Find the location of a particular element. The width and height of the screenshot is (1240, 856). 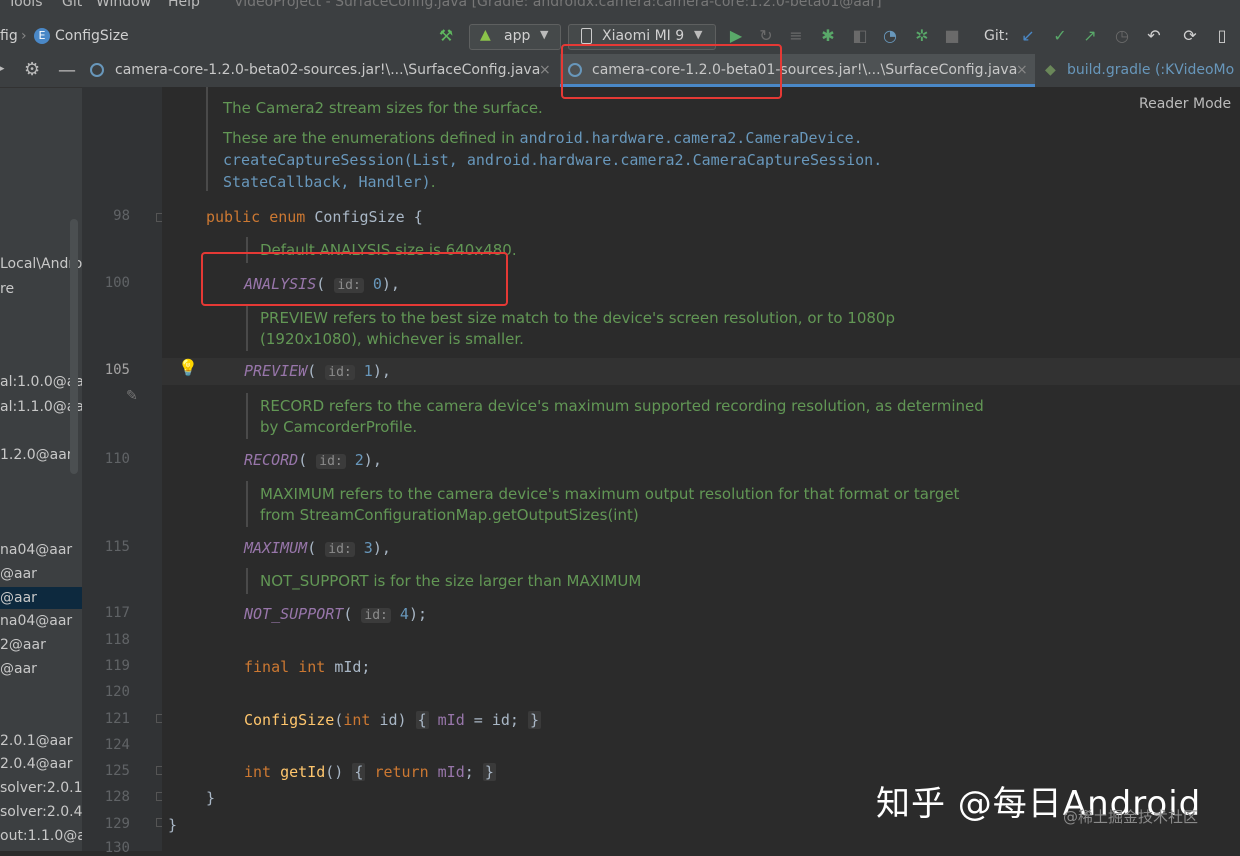

class-name: ConfigSize is located at coordinates (359, 217).